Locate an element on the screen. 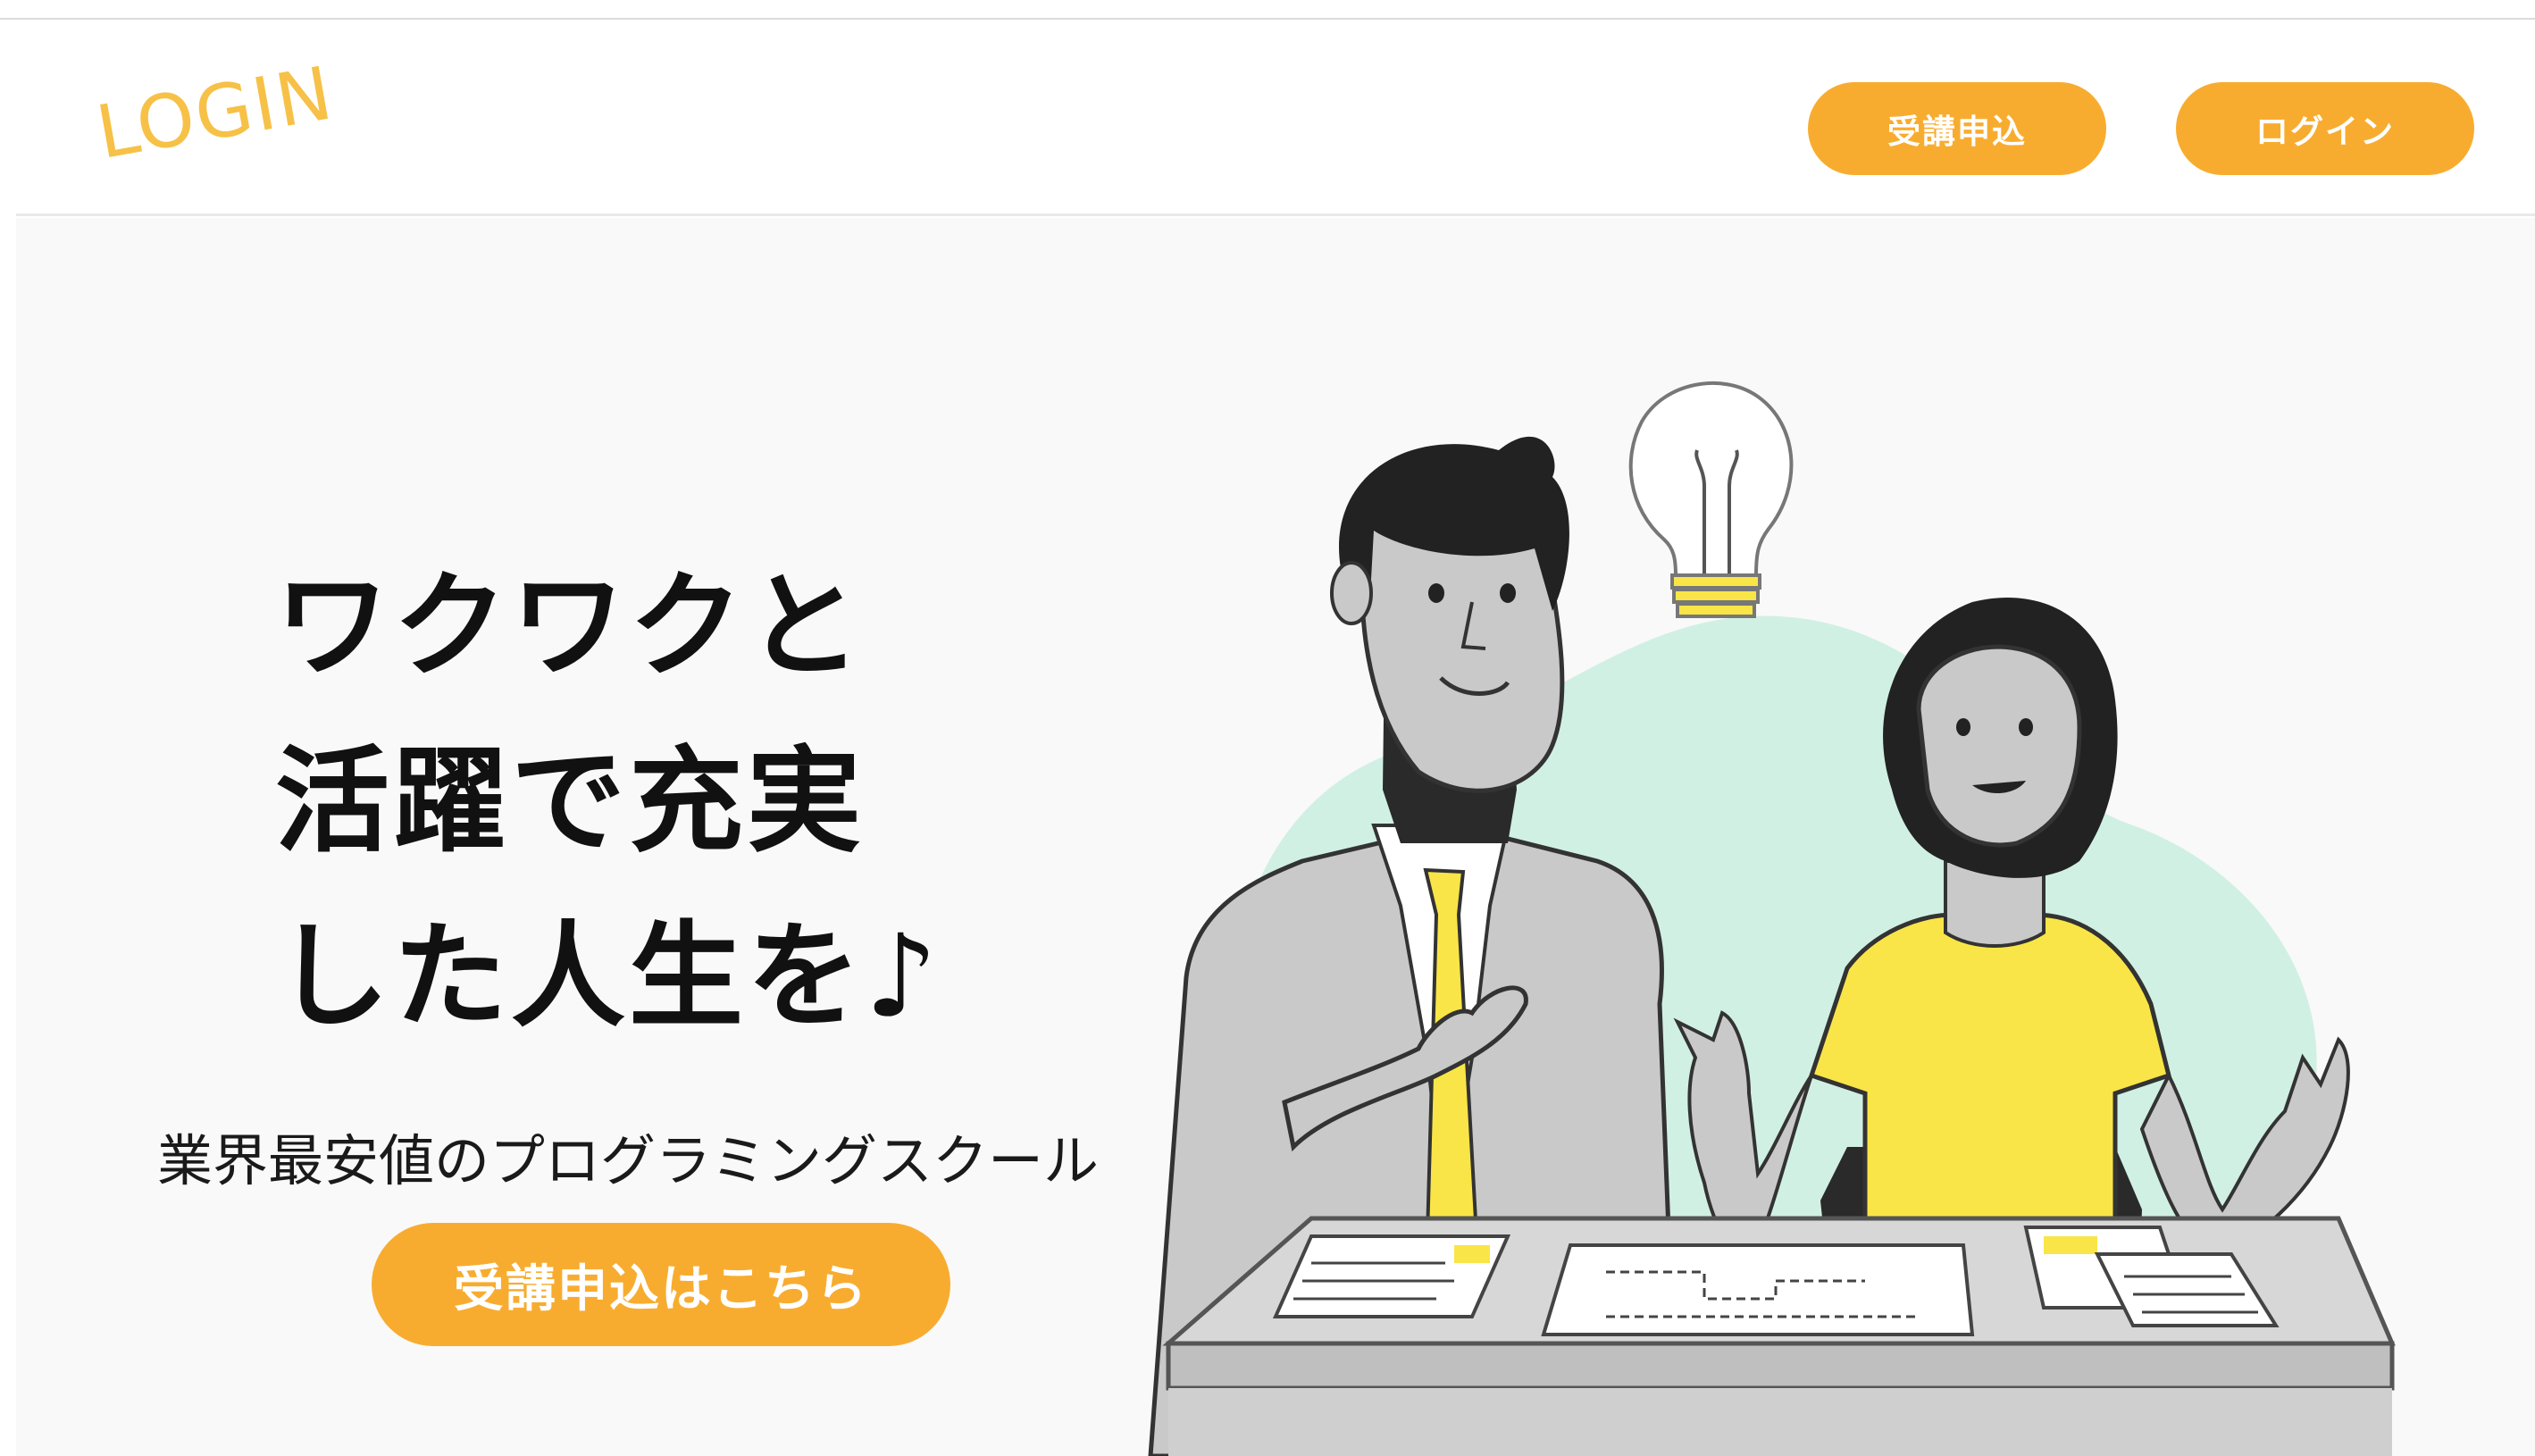 This screenshot has width=2535, height=1456. login-button: ログイン is located at coordinates (2325, 128).